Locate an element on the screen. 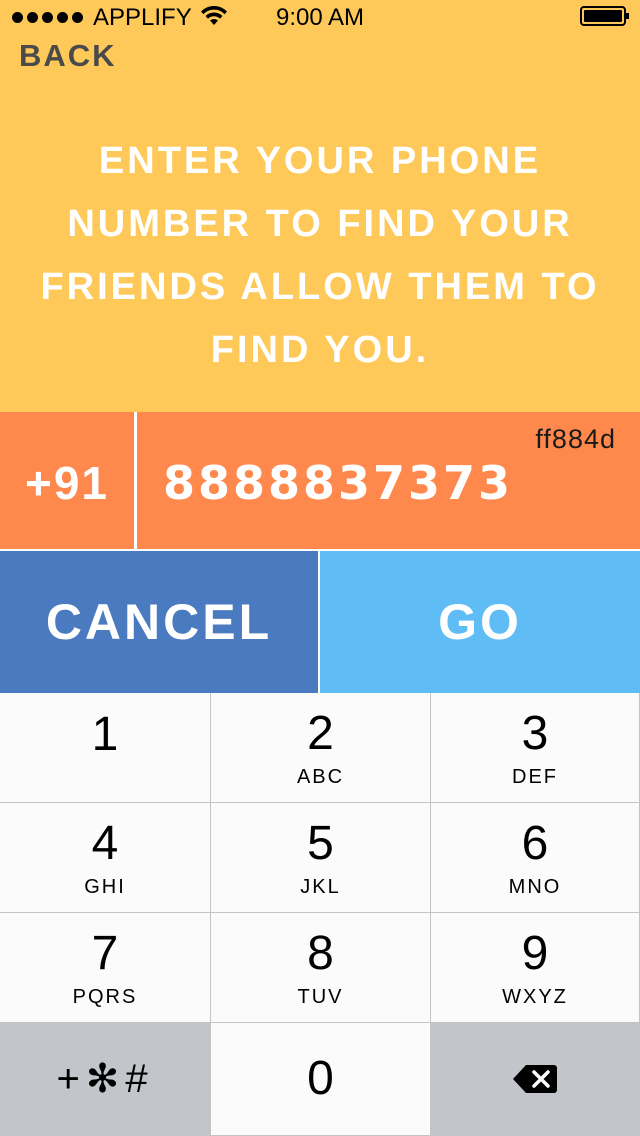 Image resolution: width=640 pixels, height=1136 pixels. key-letters: DEF is located at coordinates (535, 776).